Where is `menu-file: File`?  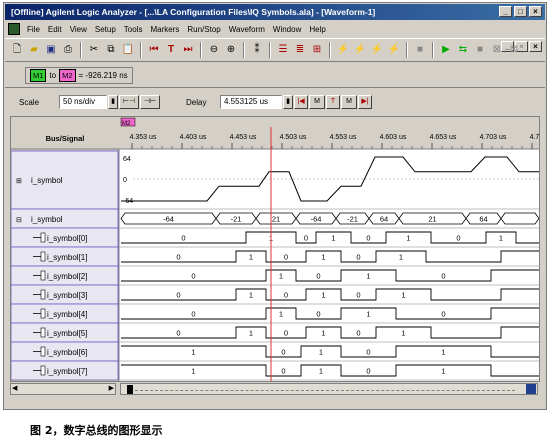
menu-file: File is located at coordinates (33, 29).